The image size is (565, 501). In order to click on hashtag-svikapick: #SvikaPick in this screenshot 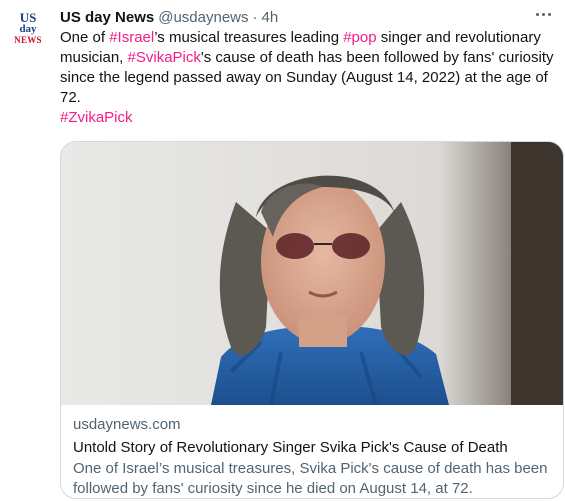, I will do `click(164, 57)`.